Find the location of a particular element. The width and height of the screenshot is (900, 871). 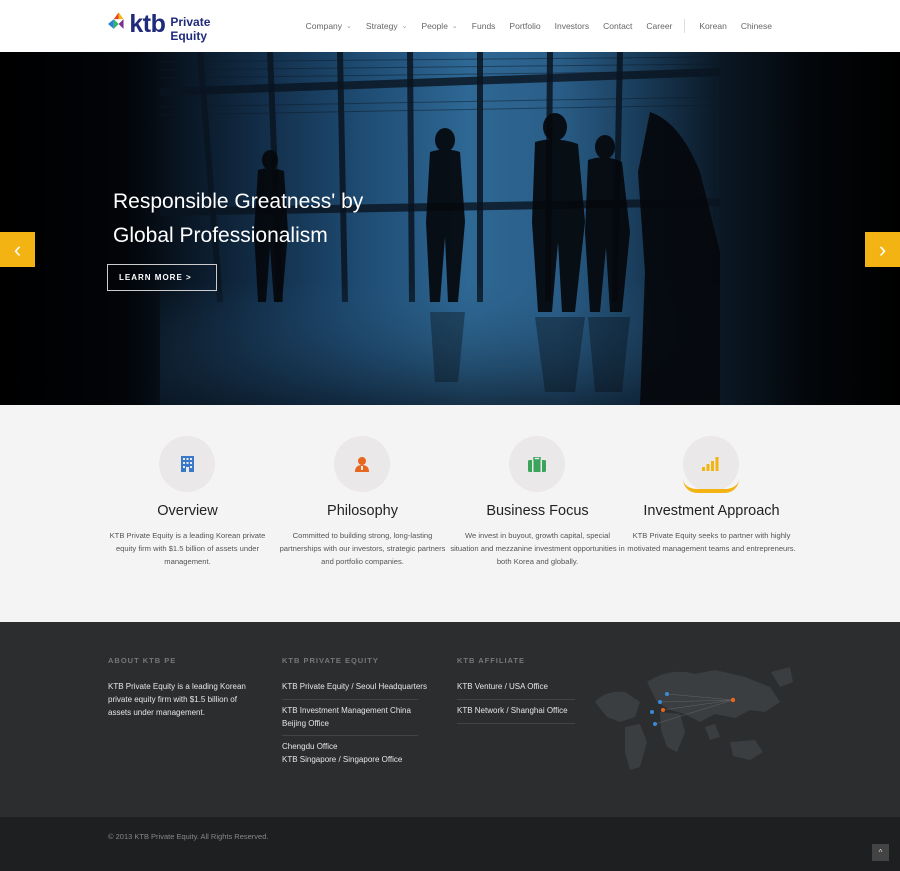

nav-lang-korean: Korean is located at coordinates (712, 26).